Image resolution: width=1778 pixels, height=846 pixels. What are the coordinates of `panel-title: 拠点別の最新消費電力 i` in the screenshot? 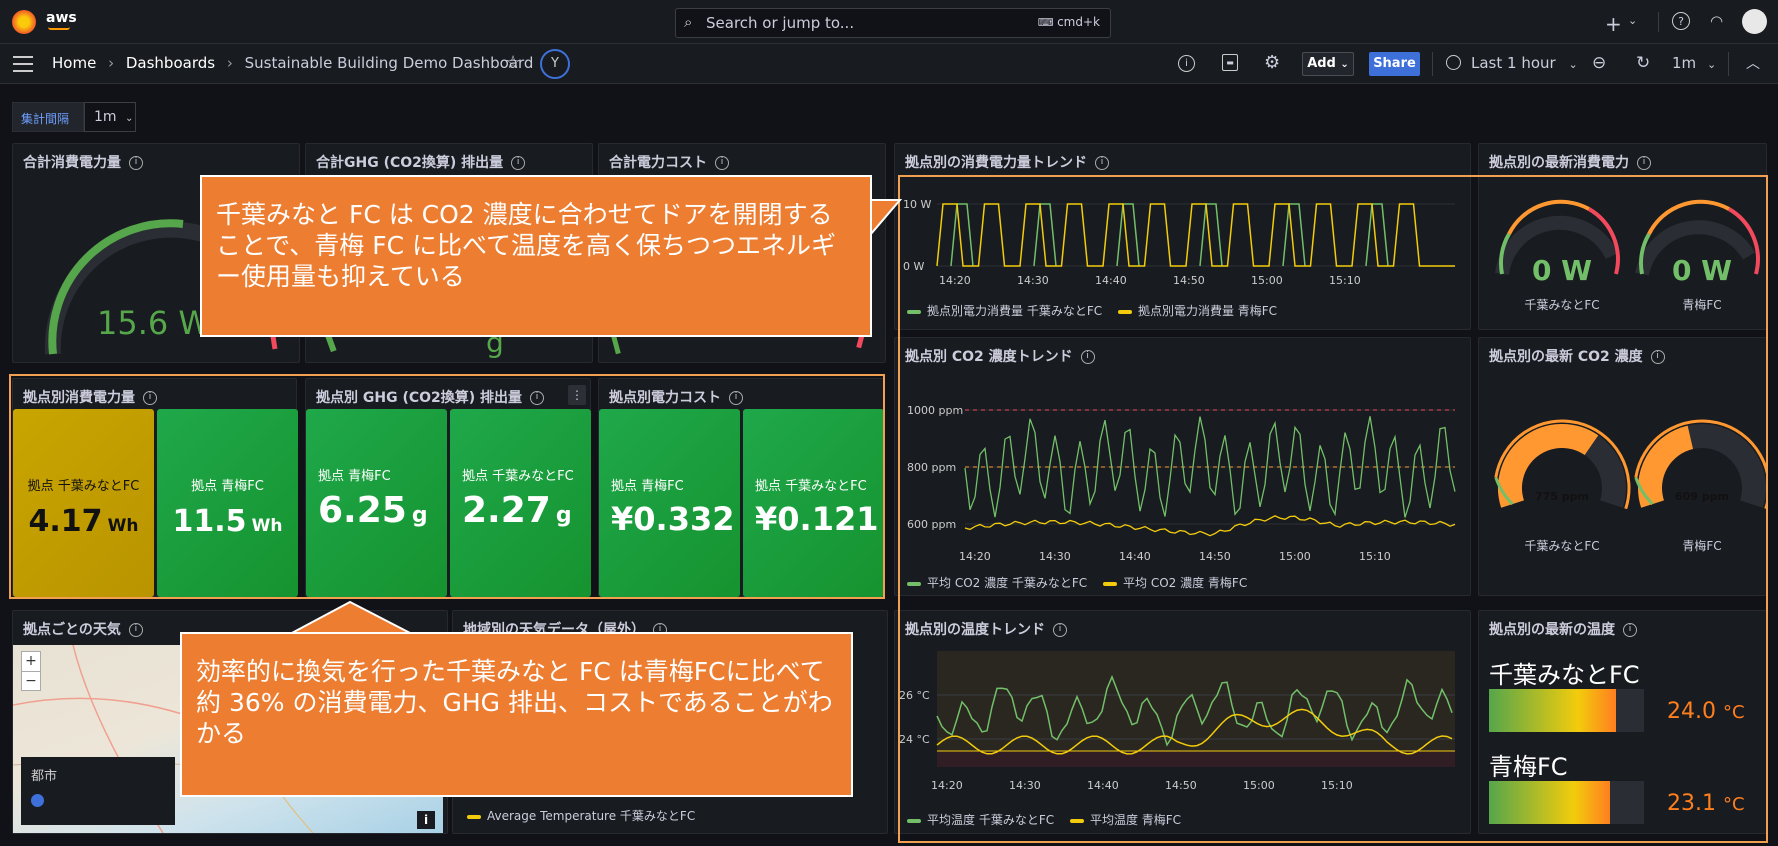 It's located at (1570, 162).